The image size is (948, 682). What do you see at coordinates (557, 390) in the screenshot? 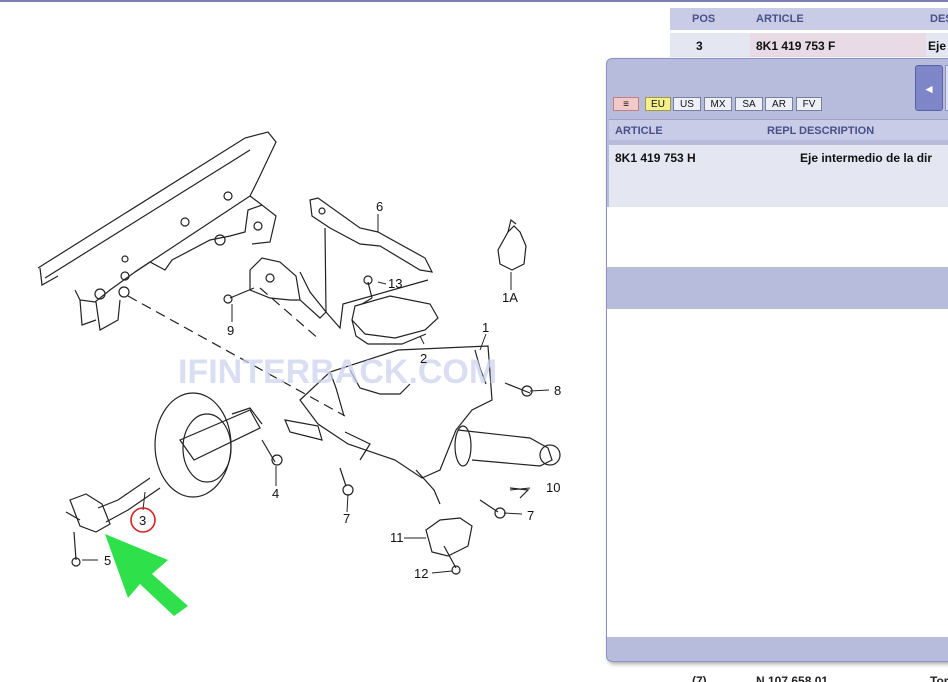
I see `callout-label: 8` at bounding box center [557, 390].